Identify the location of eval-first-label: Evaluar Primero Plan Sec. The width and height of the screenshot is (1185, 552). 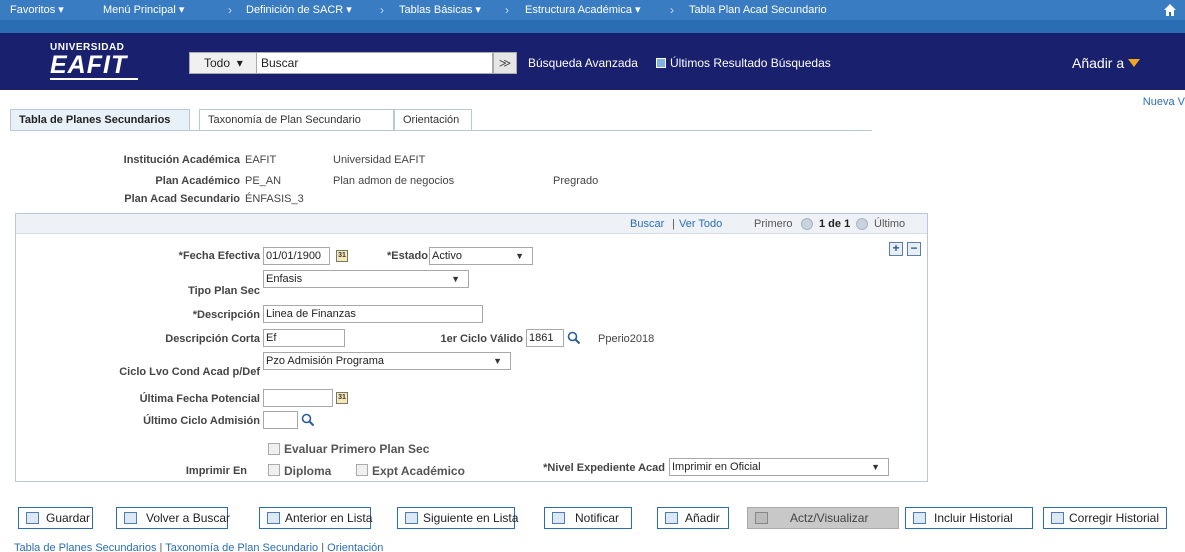
(357, 449).